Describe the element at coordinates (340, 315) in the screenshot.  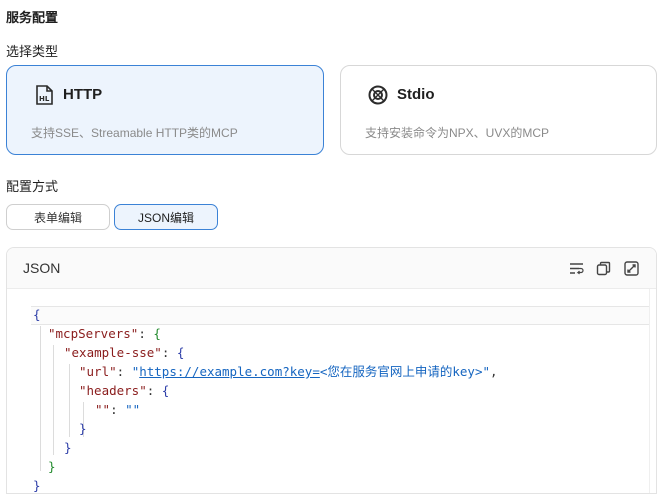
I see `active-line` at that location.